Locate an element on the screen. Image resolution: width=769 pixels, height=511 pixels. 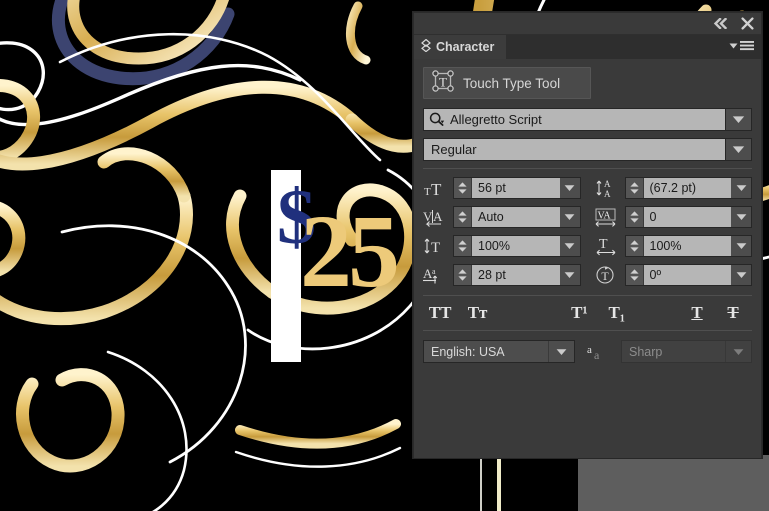
font-size-stepper: 56 pt is located at coordinates (517, 188).